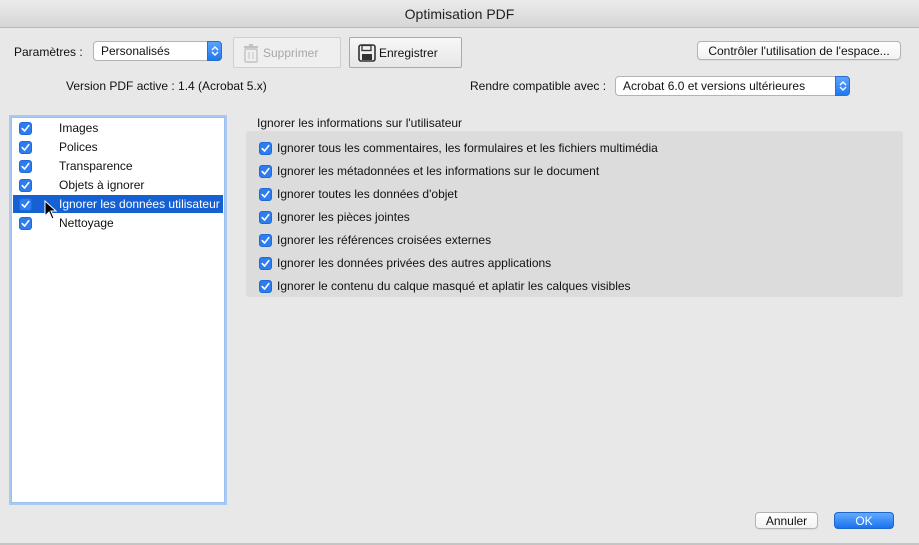 The width and height of the screenshot is (919, 545). I want to click on sidebar-item-label: Ignorer les données utilisateur, so click(139, 204).